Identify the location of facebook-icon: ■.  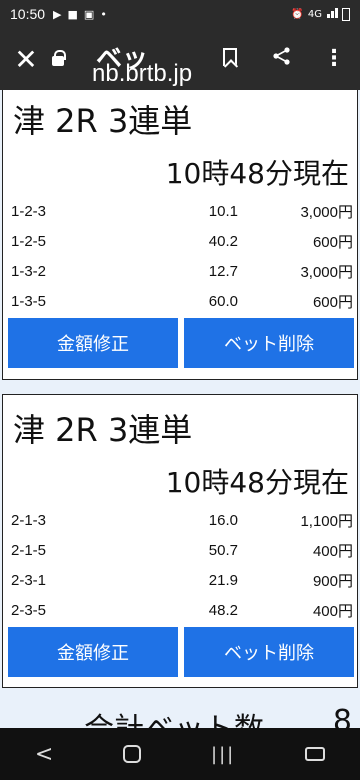
(72, 14).